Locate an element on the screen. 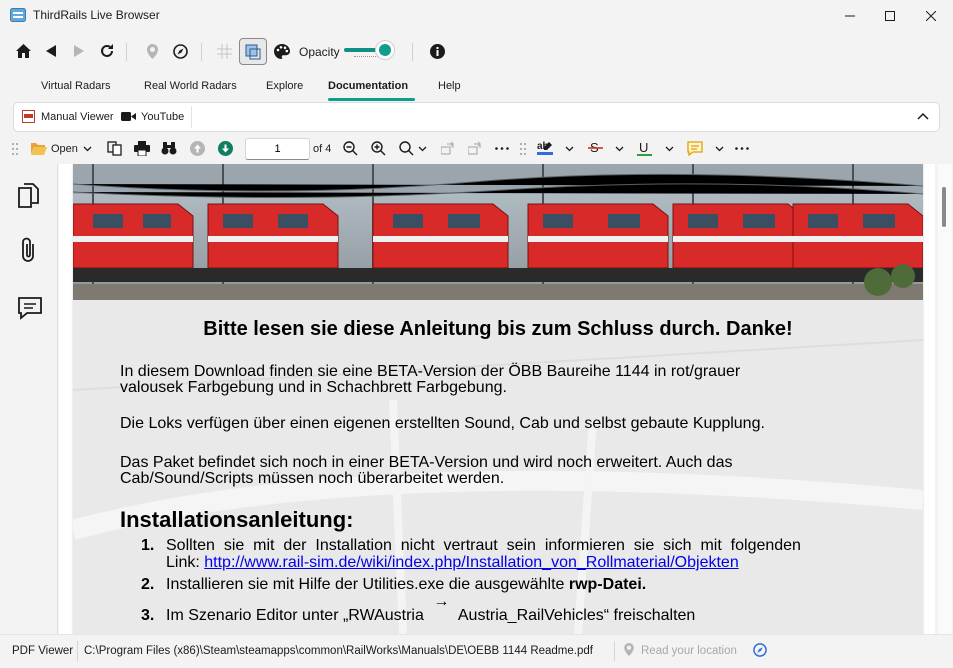  more-annotations-icon is located at coordinates (742, 148).